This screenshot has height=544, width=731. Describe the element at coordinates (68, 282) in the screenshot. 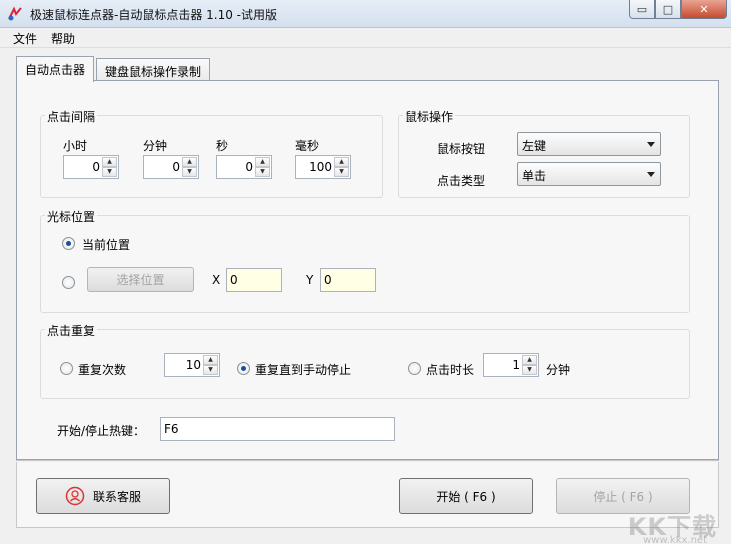

I see `select-position-radio` at that location.